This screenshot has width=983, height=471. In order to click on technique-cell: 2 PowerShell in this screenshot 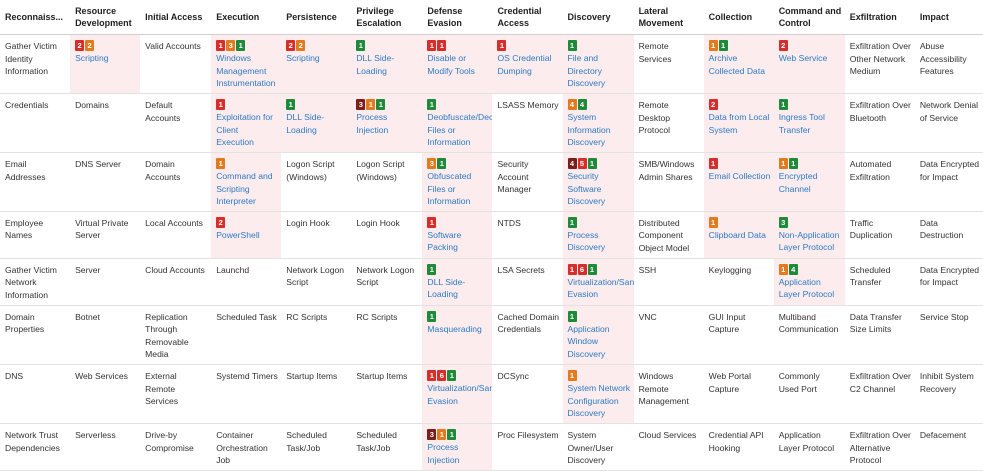, I will do `click(246, 235)`.